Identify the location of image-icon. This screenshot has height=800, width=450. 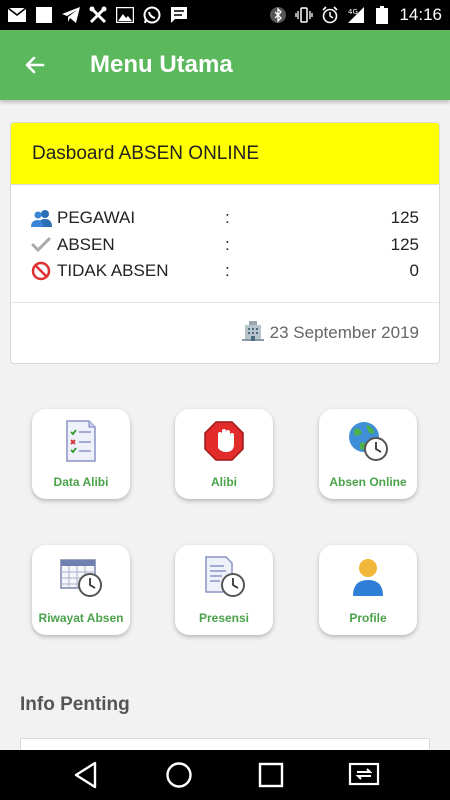
(125, 15).